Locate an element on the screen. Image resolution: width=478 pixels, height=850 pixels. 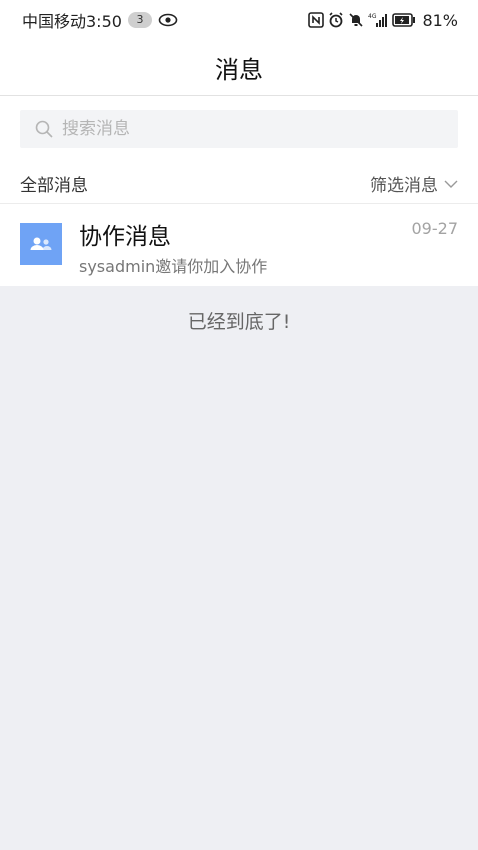
page-title: 消息 is located at coordinates (239, 70).